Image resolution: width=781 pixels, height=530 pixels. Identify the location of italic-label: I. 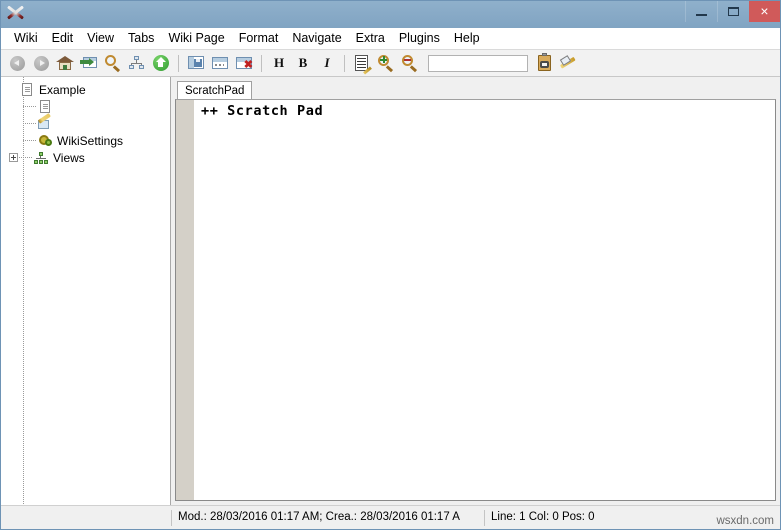
(327, 62).